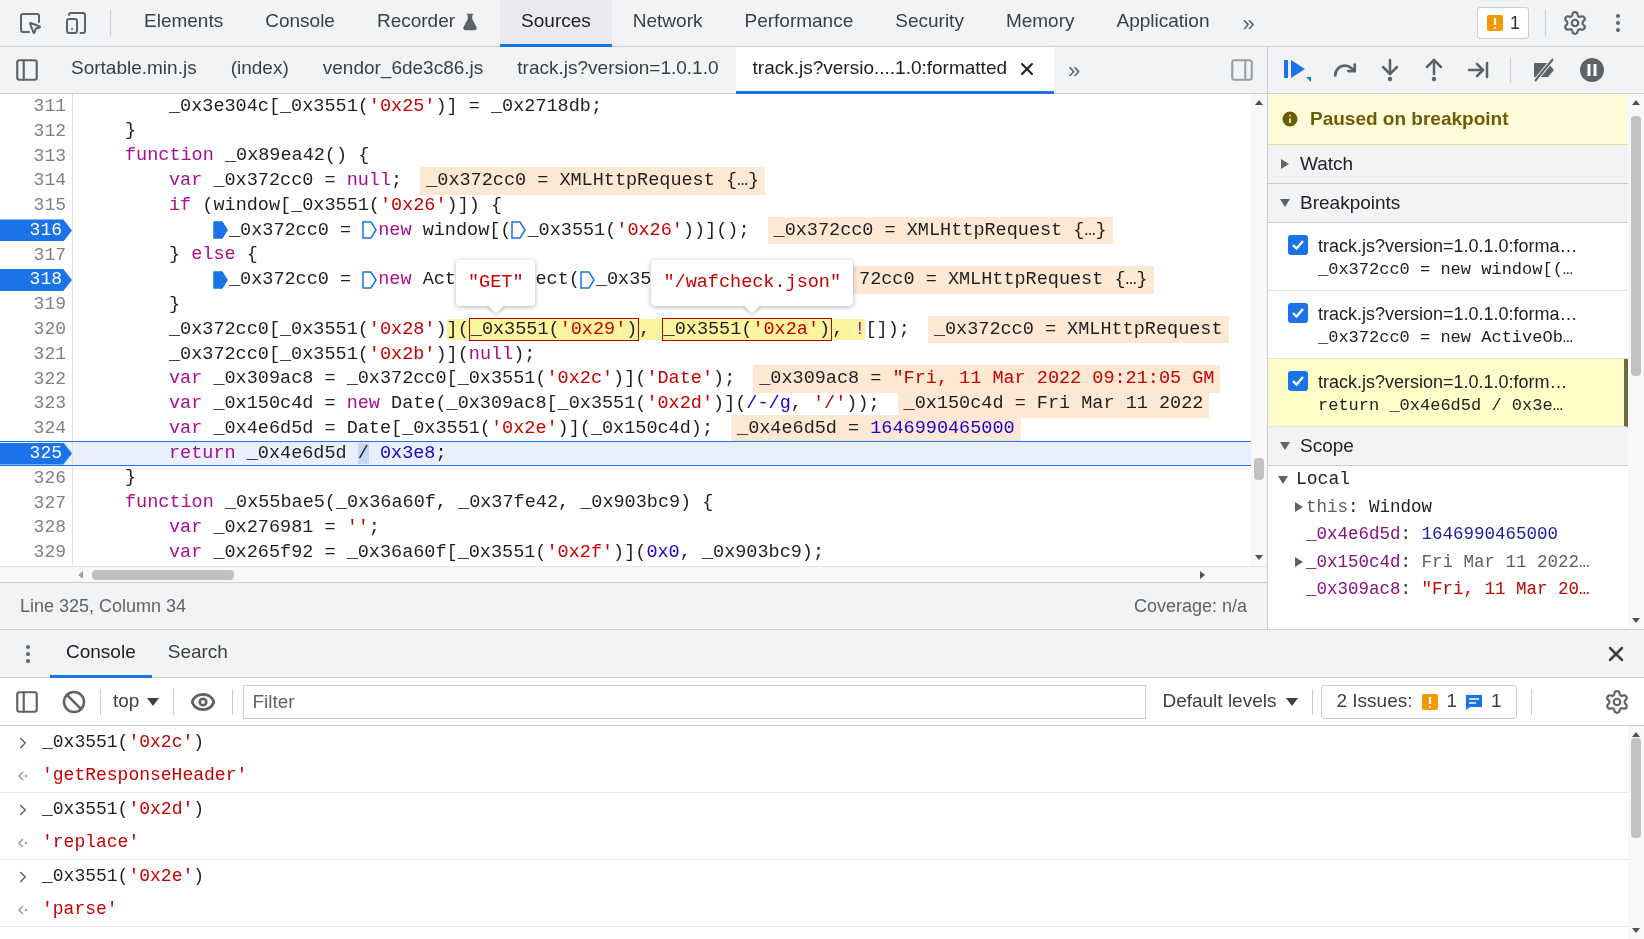 The image size is (1644, 939). What do you see at coordinates (1448, 203) in the screenshot?
I see `section-header: Breakpoints` at bounding box center [1448, 203].